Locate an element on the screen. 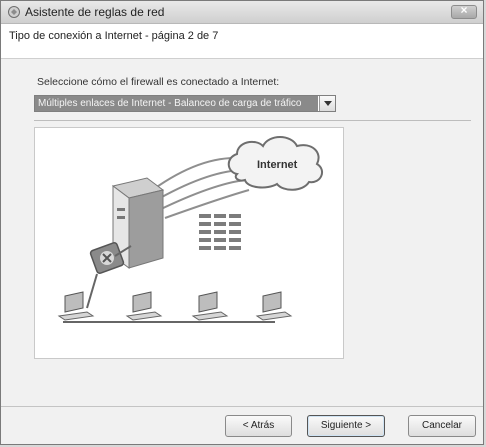 Image resolution: width=486 pixels, height=447 pixels. close-button: × is located at coordinates (464, 11).